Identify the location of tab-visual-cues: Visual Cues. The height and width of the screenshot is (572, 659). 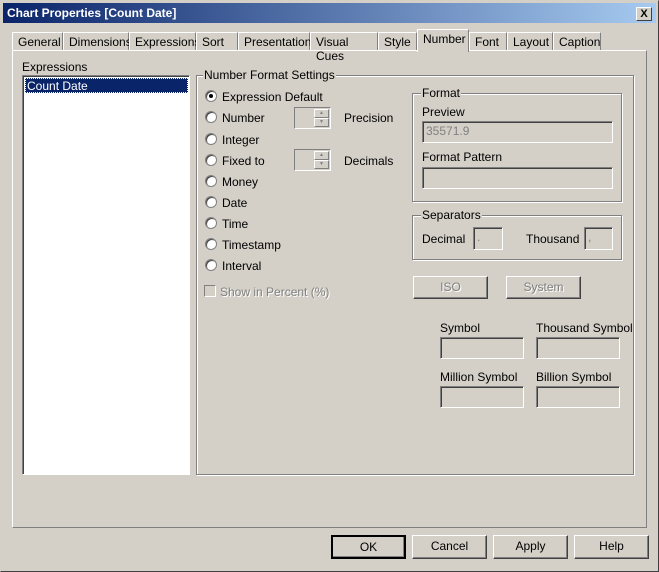
(344, 47).